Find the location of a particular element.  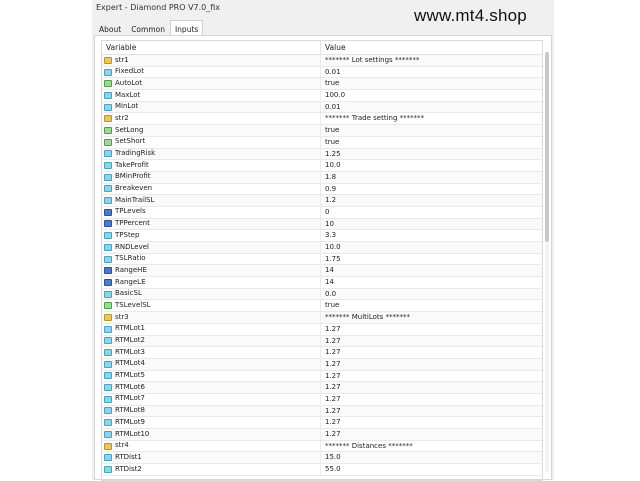

table-row: TSLevelSL true is located at coordinates (322, 306).